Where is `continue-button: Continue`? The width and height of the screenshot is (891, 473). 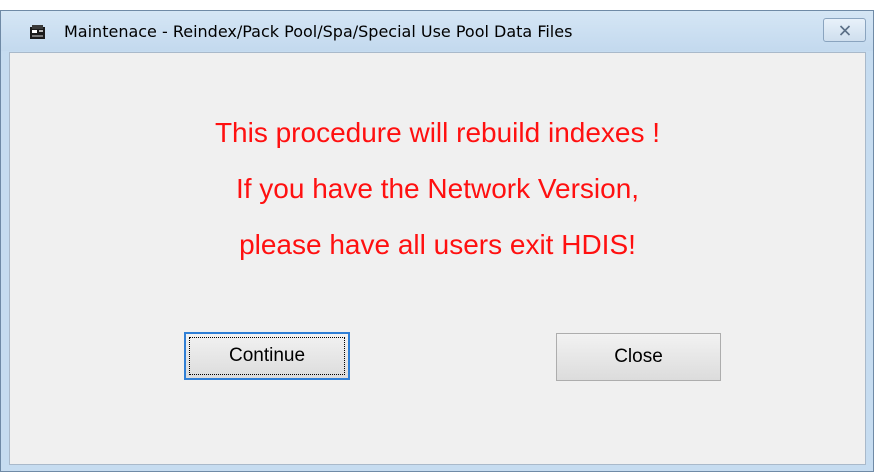
continue-button: Continue is located at coordinates (267, 356).